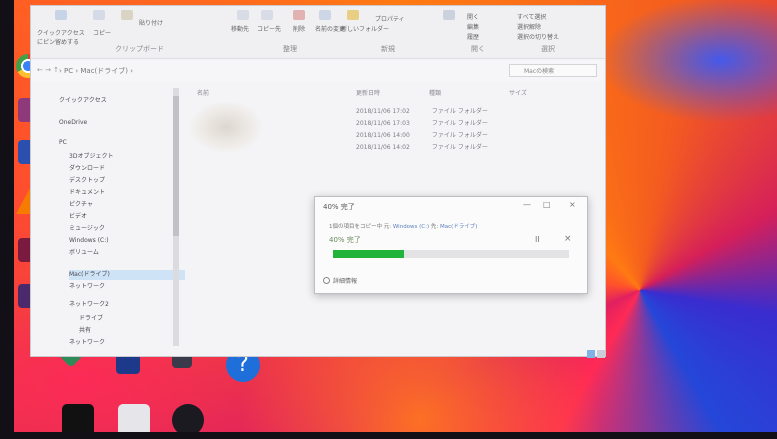 This screenshot has width=777, height=439. Describe the element at coordinates (99, 15) in the screenshot. I see `copy-icon` at that location.